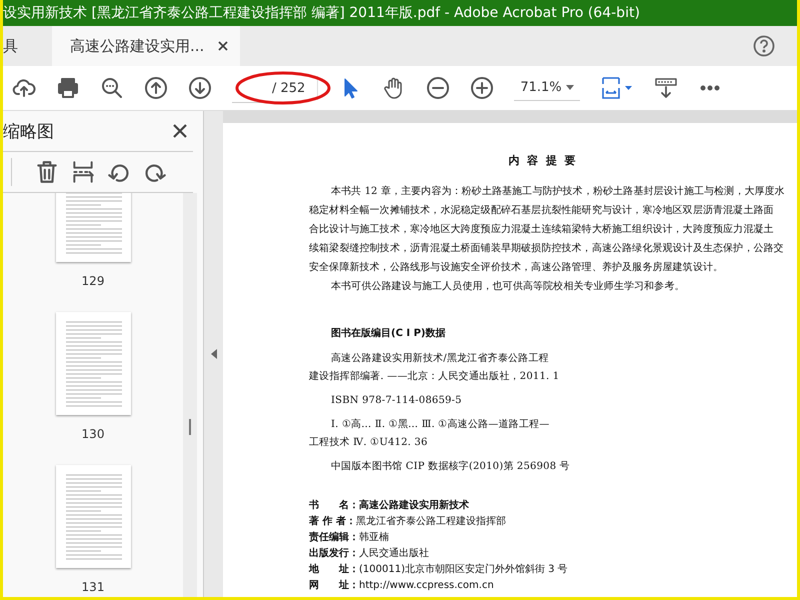 The image size is (800, 600). I want to click on window-title: 设实用新技术 [黑龙江省齐泰公路工程建设指挥部 编著] 2011年版.pdf - Adobe Acrobat Pro (64-bit), so click(321, 13).